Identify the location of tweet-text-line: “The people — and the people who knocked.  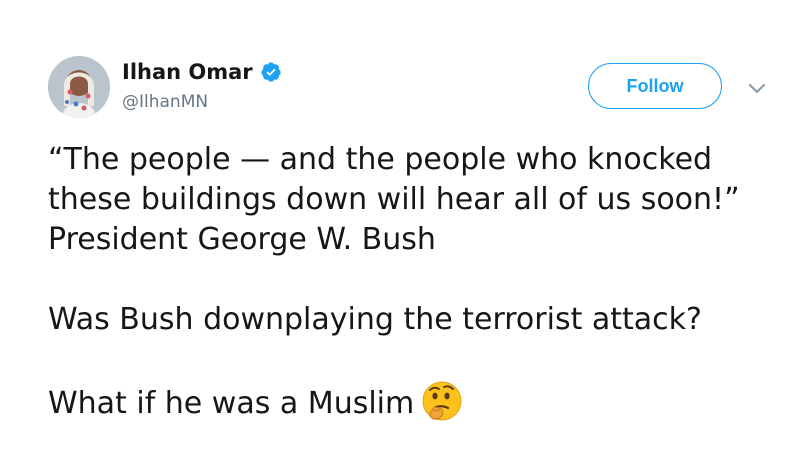
(380, 159).